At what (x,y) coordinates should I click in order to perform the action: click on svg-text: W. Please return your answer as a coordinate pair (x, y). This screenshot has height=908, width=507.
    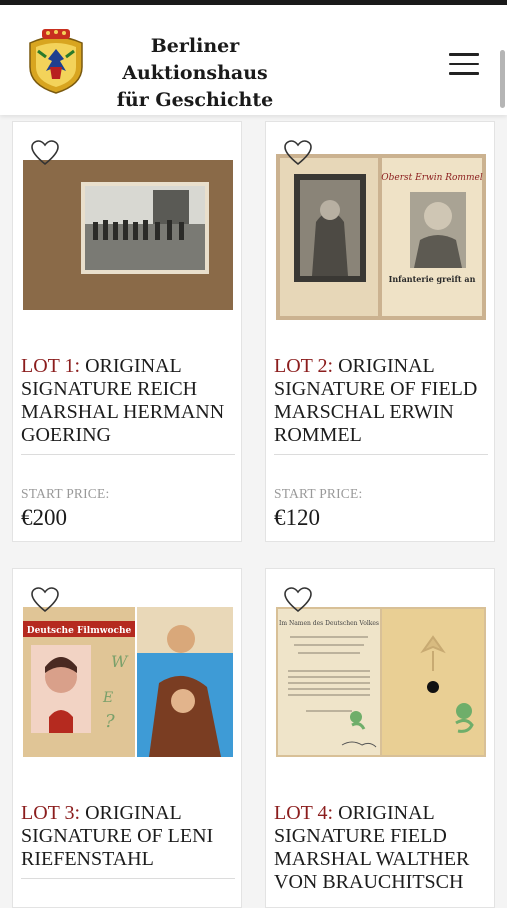
    Looking at the image, I should click on (120, 661).